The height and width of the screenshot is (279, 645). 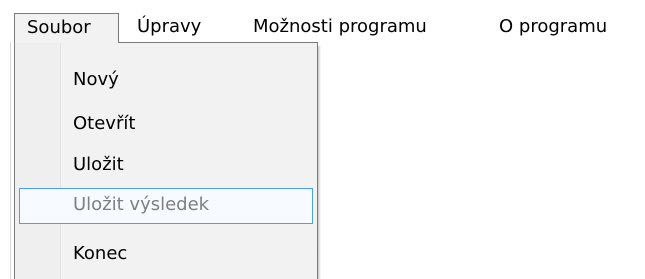 I want to click on menu-item-novy: Nový, so click(x=166, y=81).